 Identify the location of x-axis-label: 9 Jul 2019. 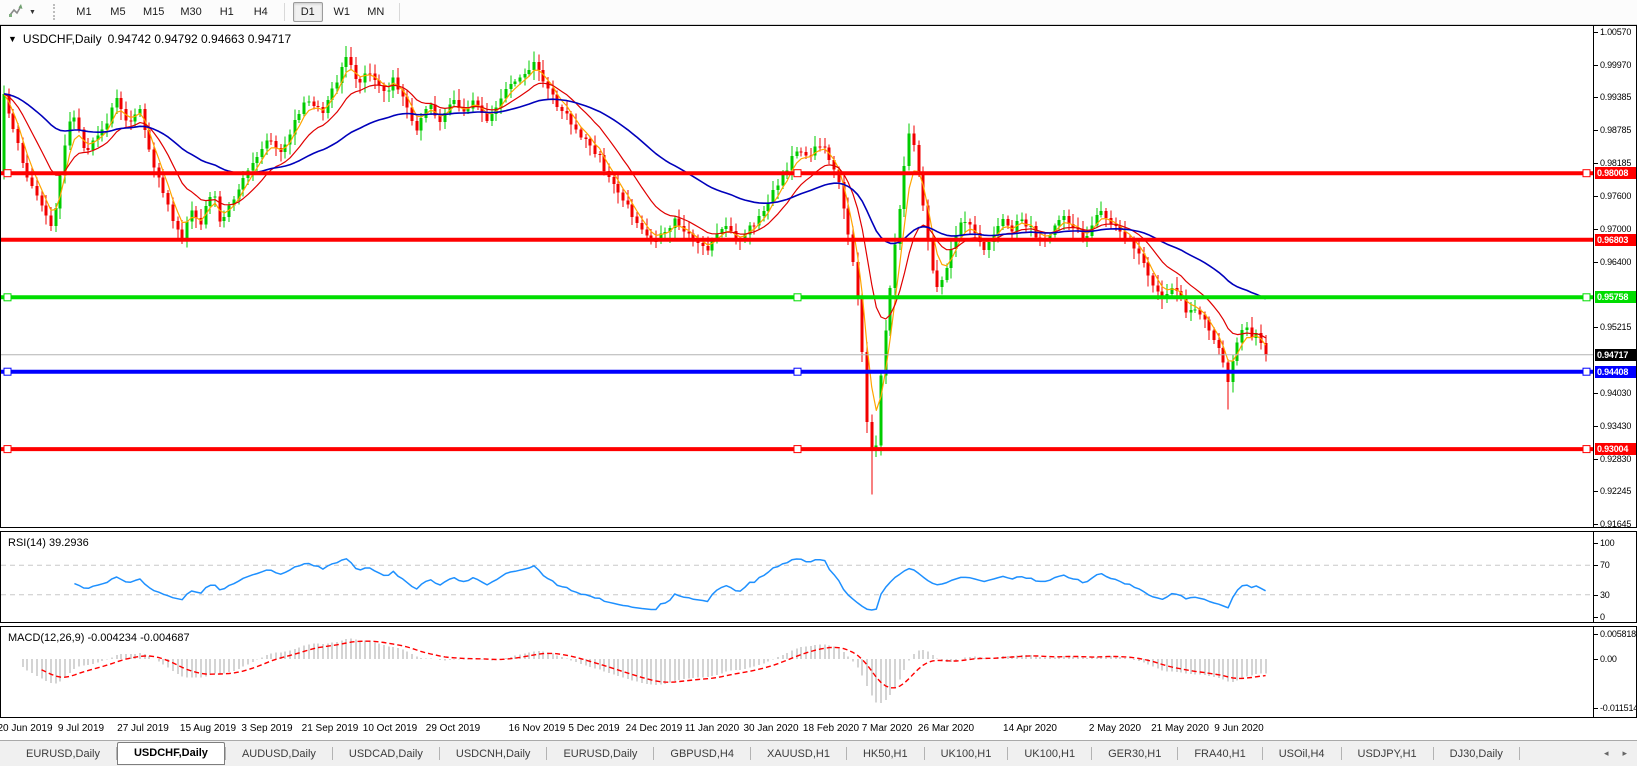
(81, 728).